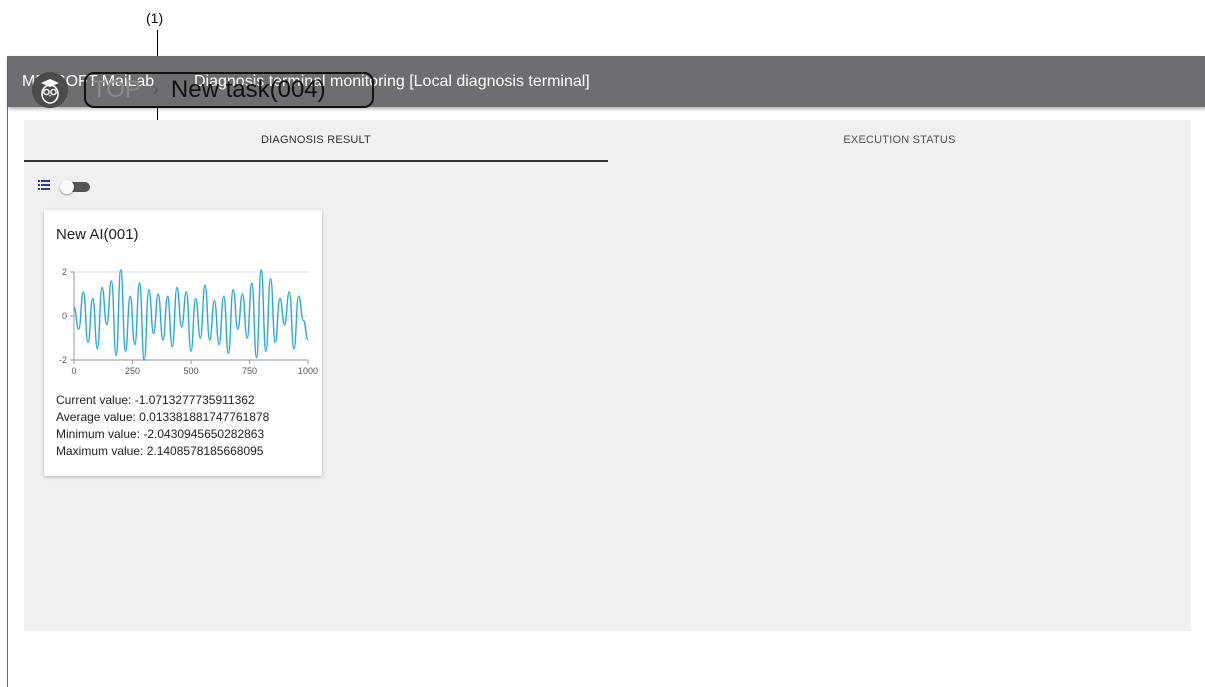 The width and height of the screenshot is (1205, 687). Describe the element at coordinates (163, 417) in the screenshot. I see `average-value: Average value: 0.013381881747761878` at that location.